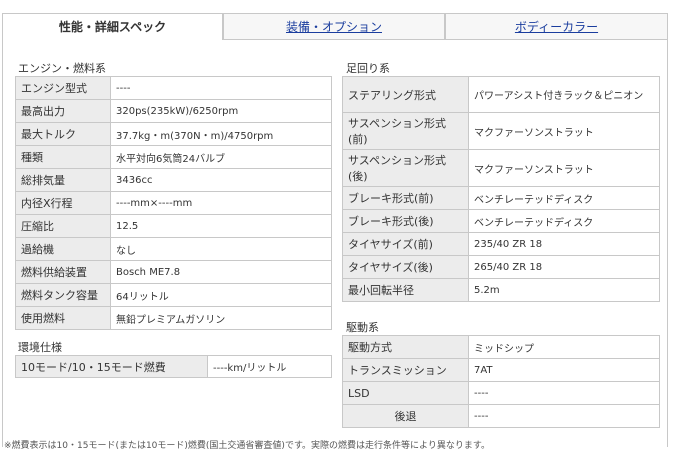  What do you see at coordinates (63, 157) in the screenshot?
I see `spec-label: 種類` at bounding box center [63, 157].